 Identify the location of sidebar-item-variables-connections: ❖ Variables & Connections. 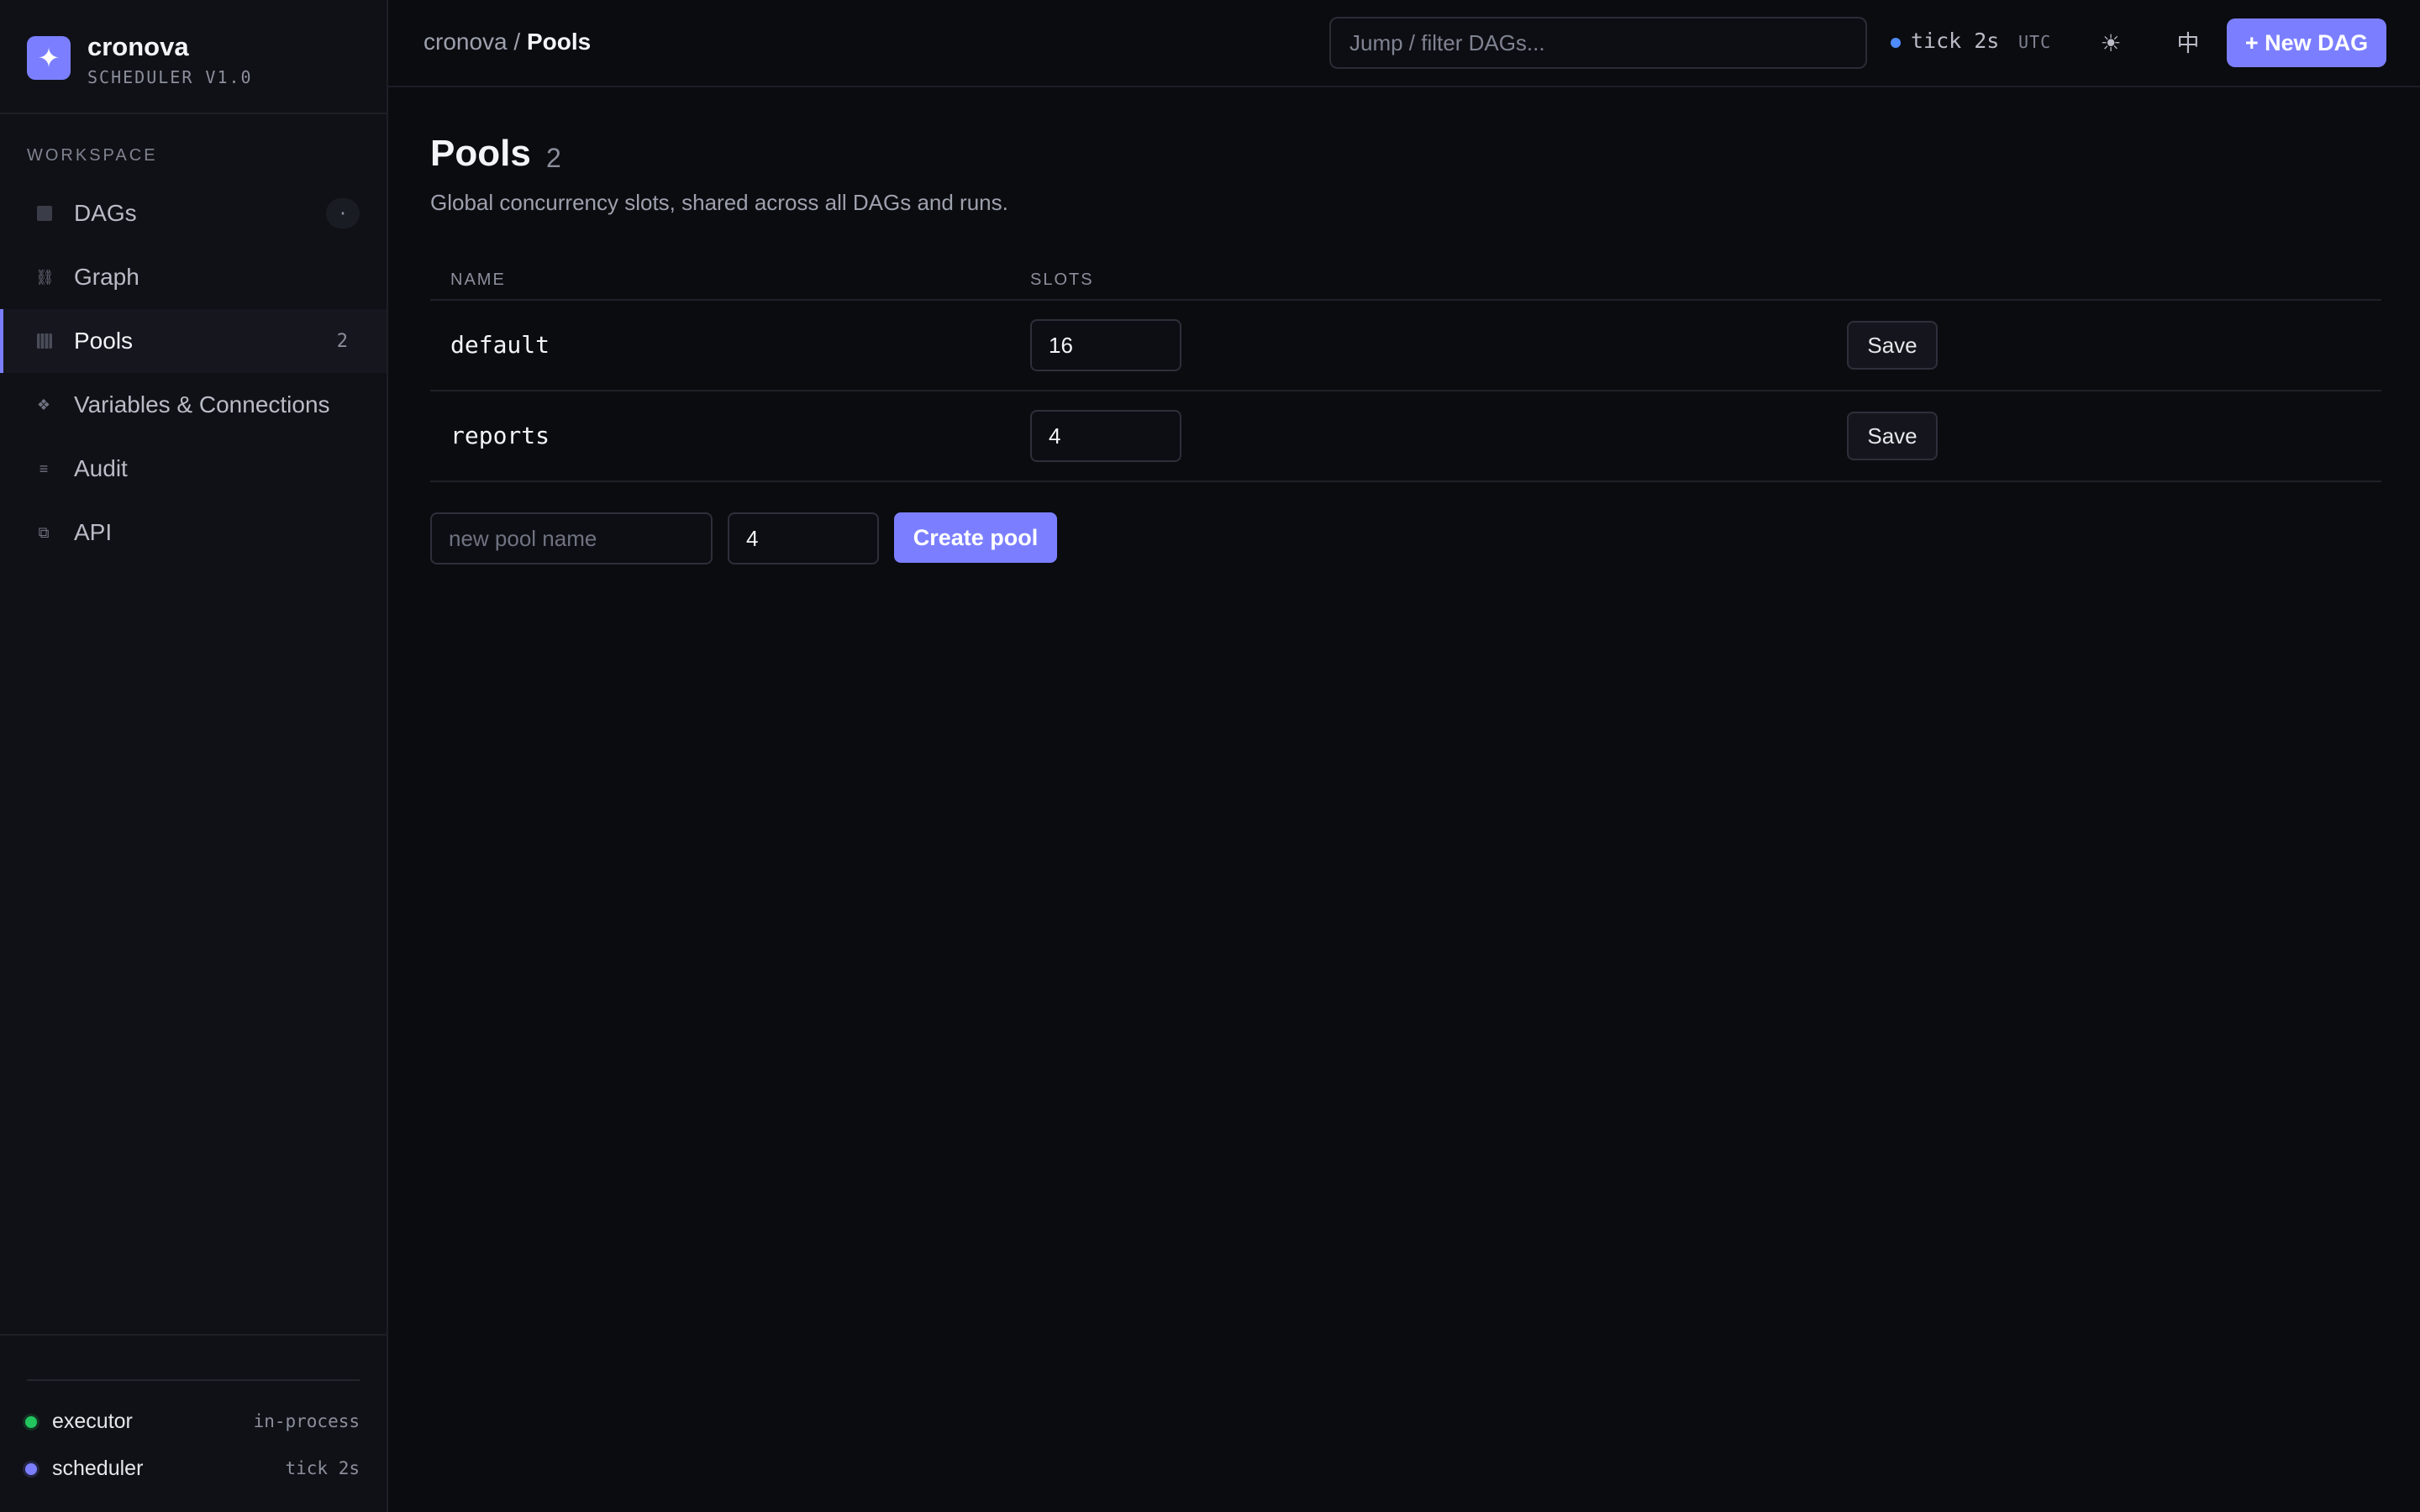
(193, 405).